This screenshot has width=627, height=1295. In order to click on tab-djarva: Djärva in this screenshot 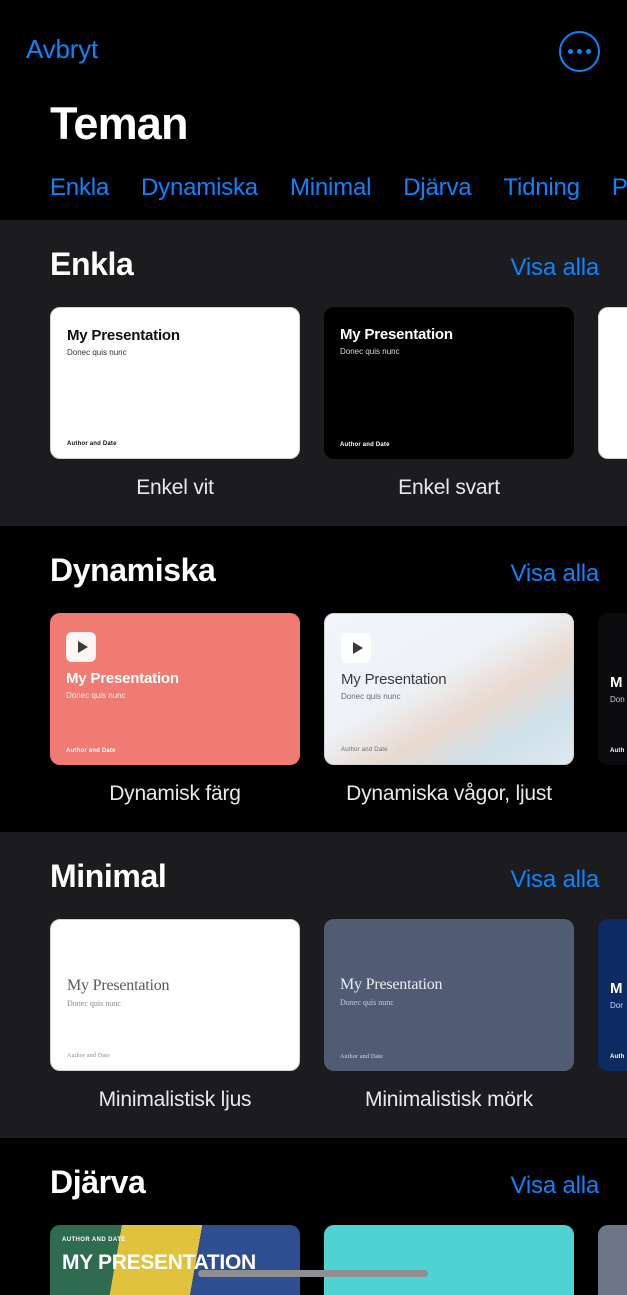, I will do `click(437, 188)`.